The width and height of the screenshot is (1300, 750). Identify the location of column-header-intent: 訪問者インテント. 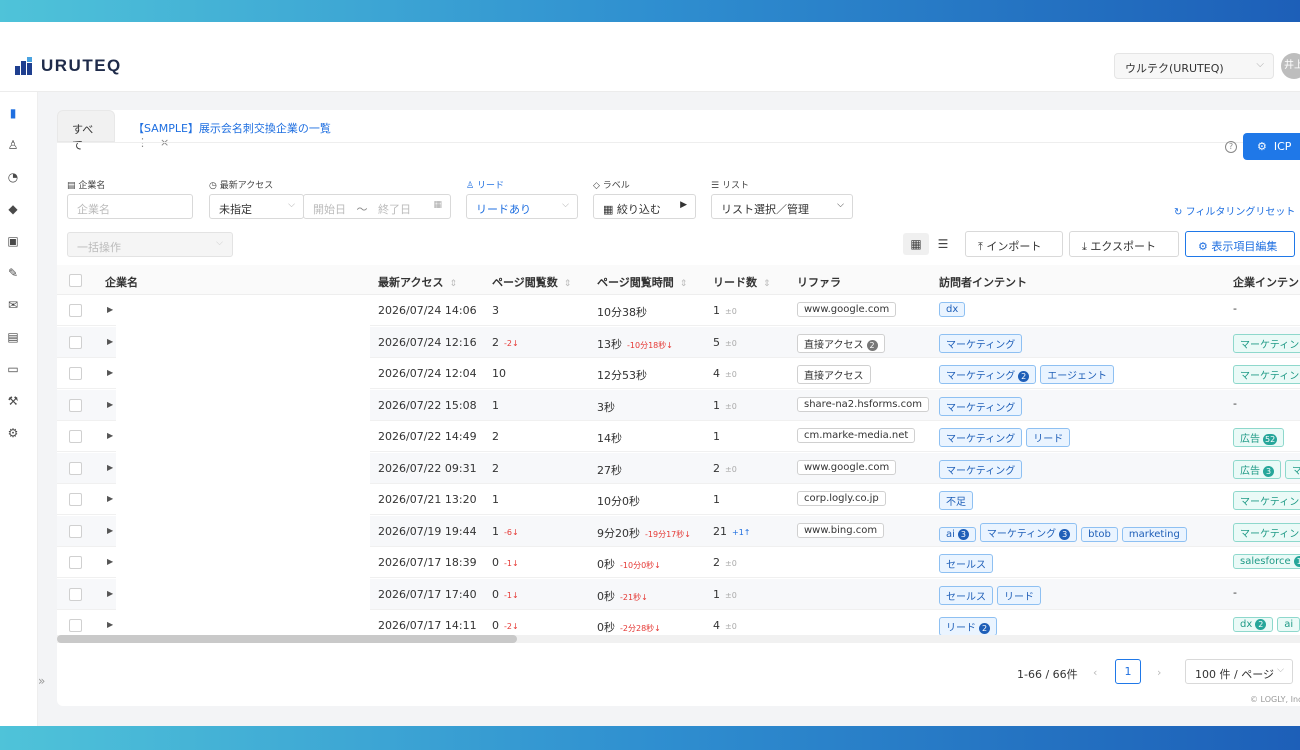
(983, 282).